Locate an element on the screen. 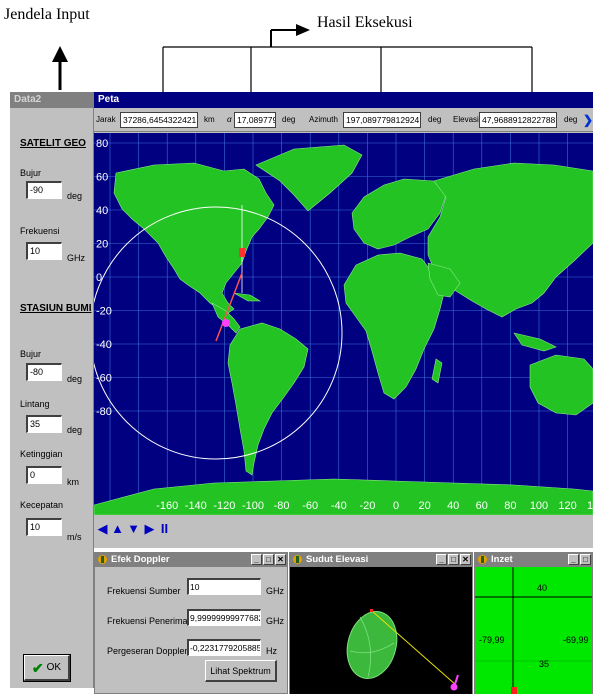  altitude-input: 0 is located at coordinates (44, 475).